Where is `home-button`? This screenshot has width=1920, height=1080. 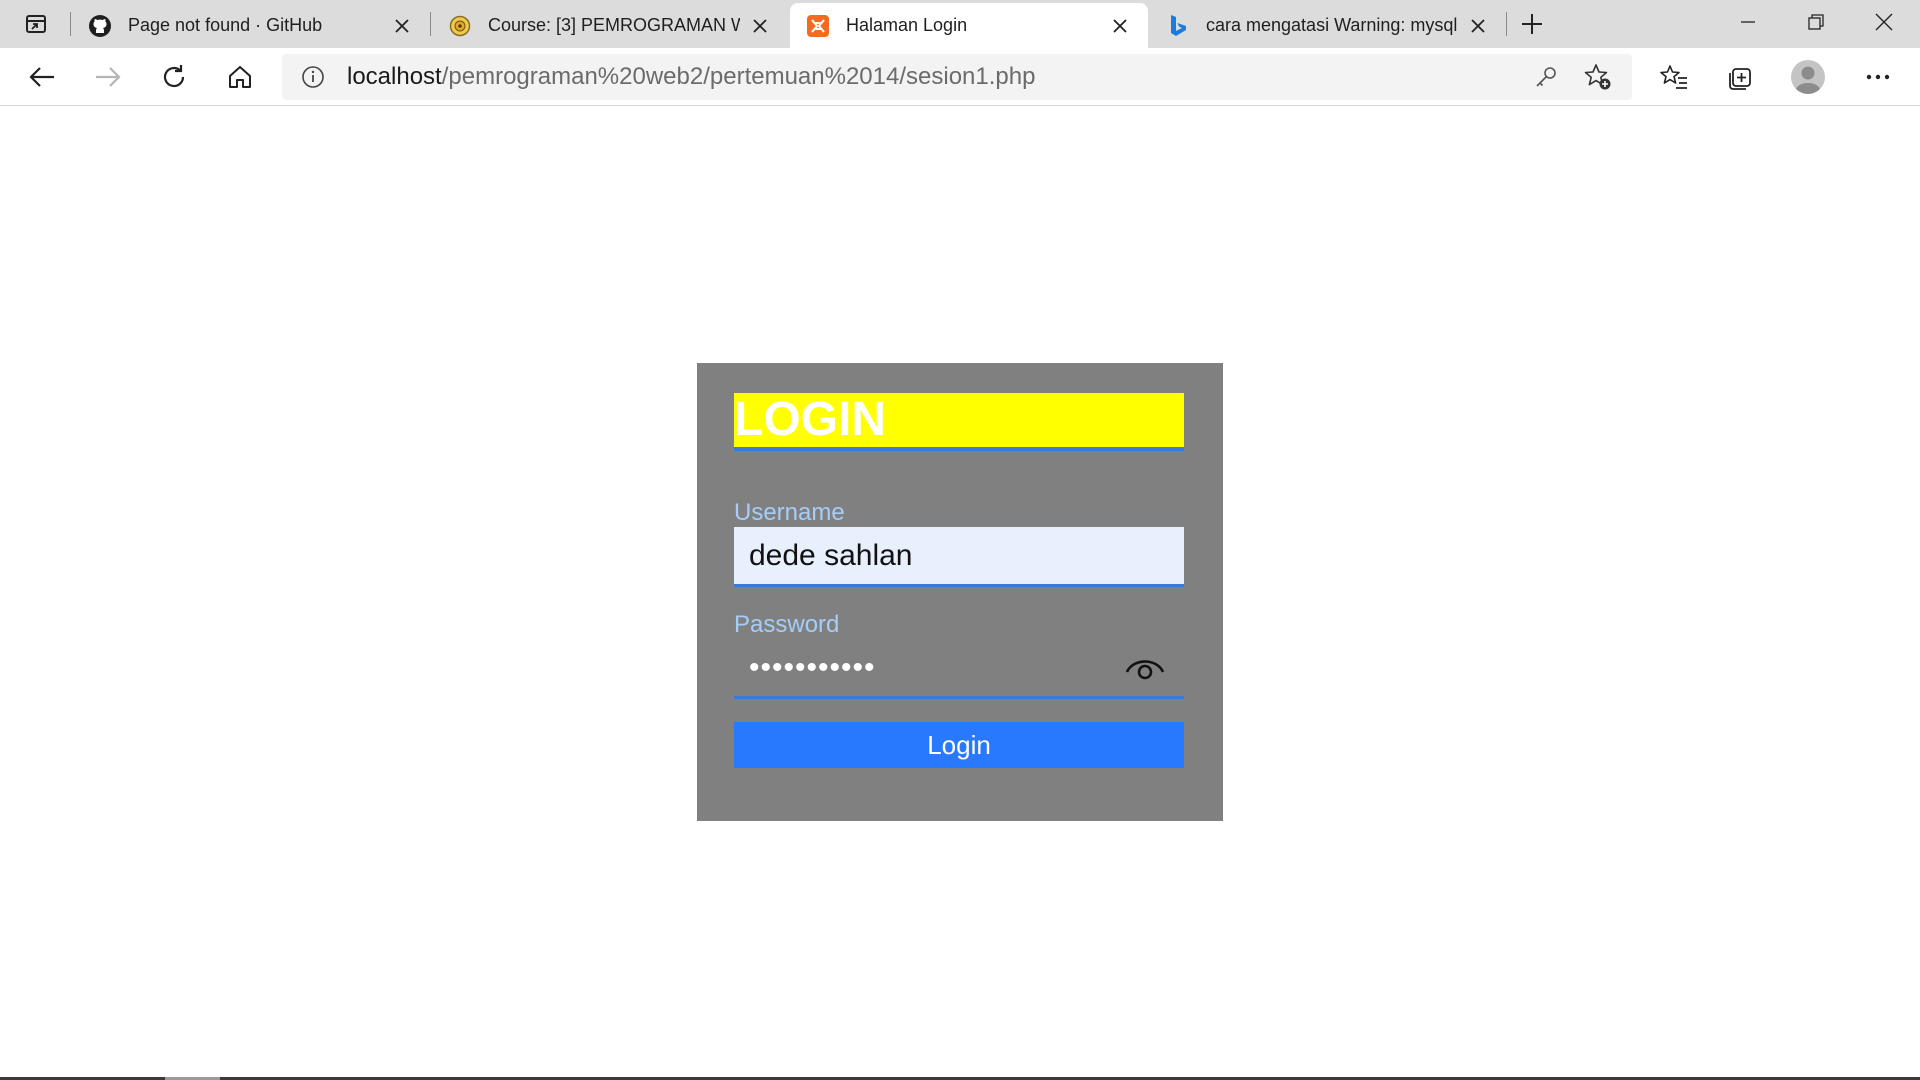
home-button is located at coordinates (240, 77).